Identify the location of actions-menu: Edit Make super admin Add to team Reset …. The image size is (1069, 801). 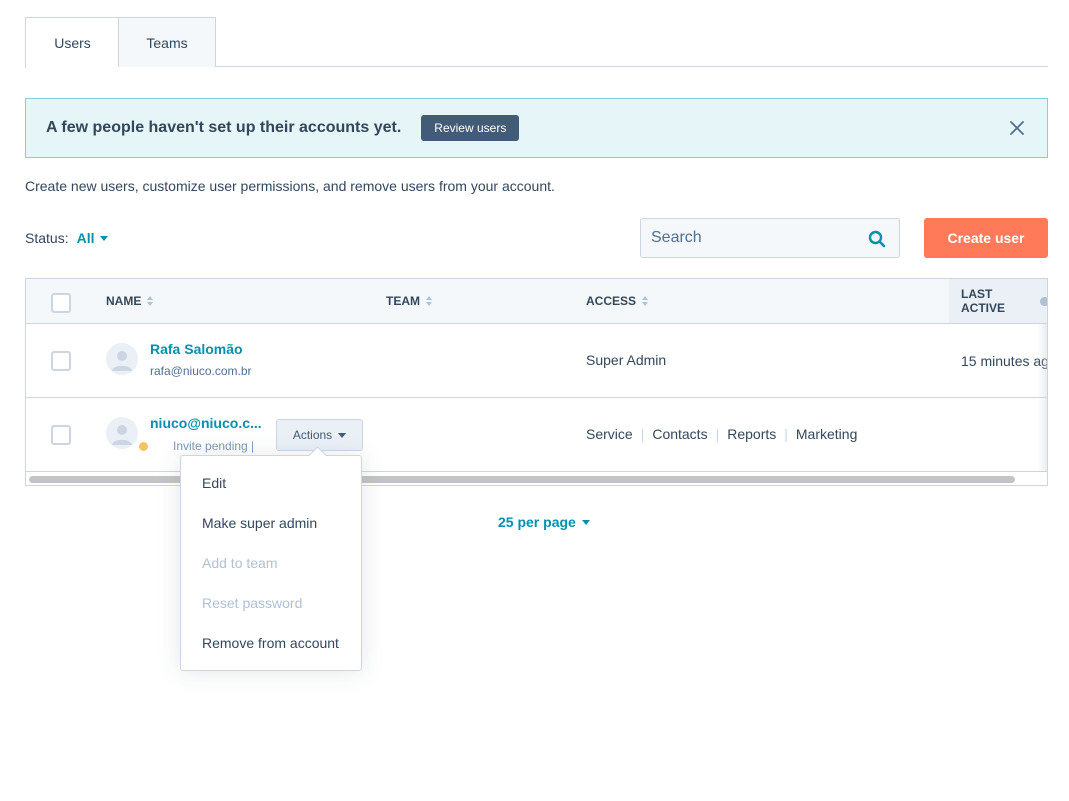
(271, 563).